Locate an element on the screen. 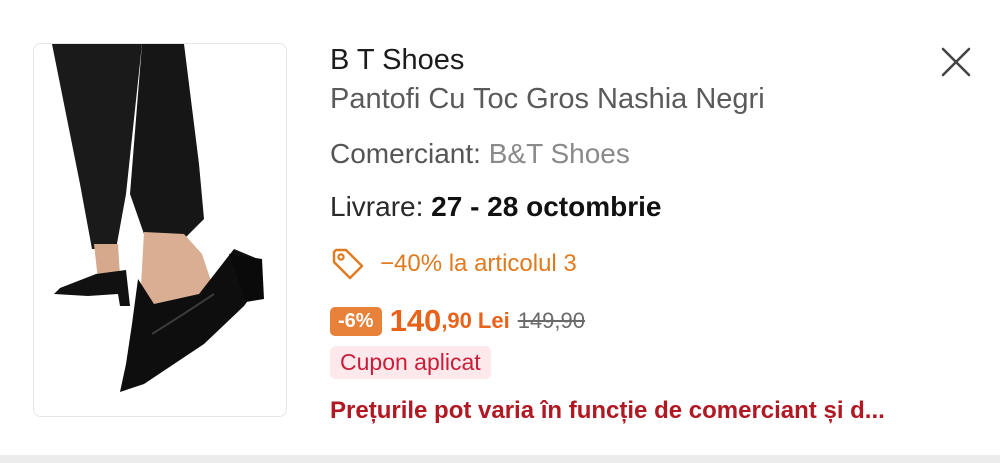  bottom-divider is located at coordinates (500, 459).